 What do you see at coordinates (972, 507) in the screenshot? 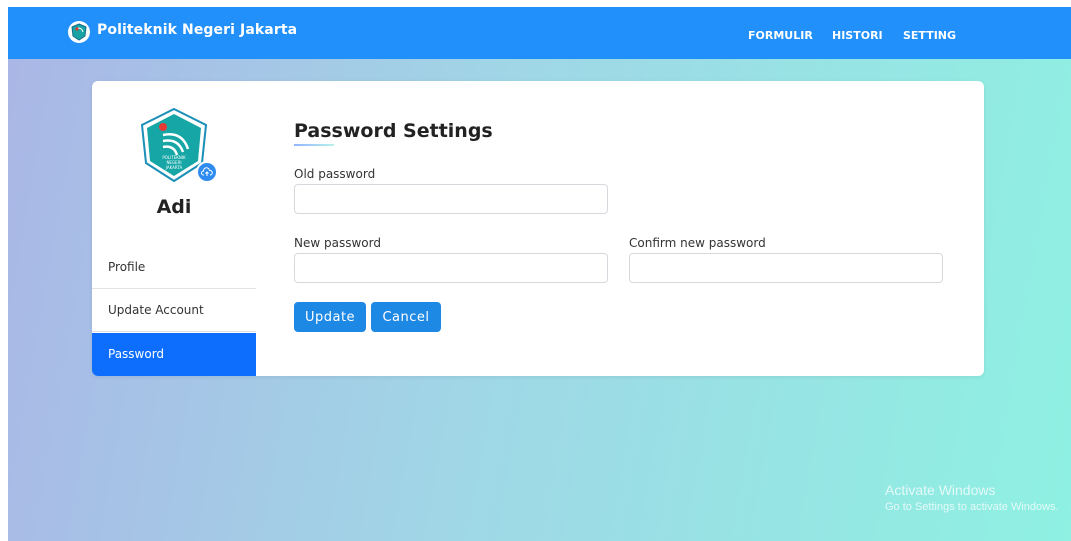
I see `activate-windows-subtitle: Go to Settings to activate Windows.` at bounding box center [972, 507].